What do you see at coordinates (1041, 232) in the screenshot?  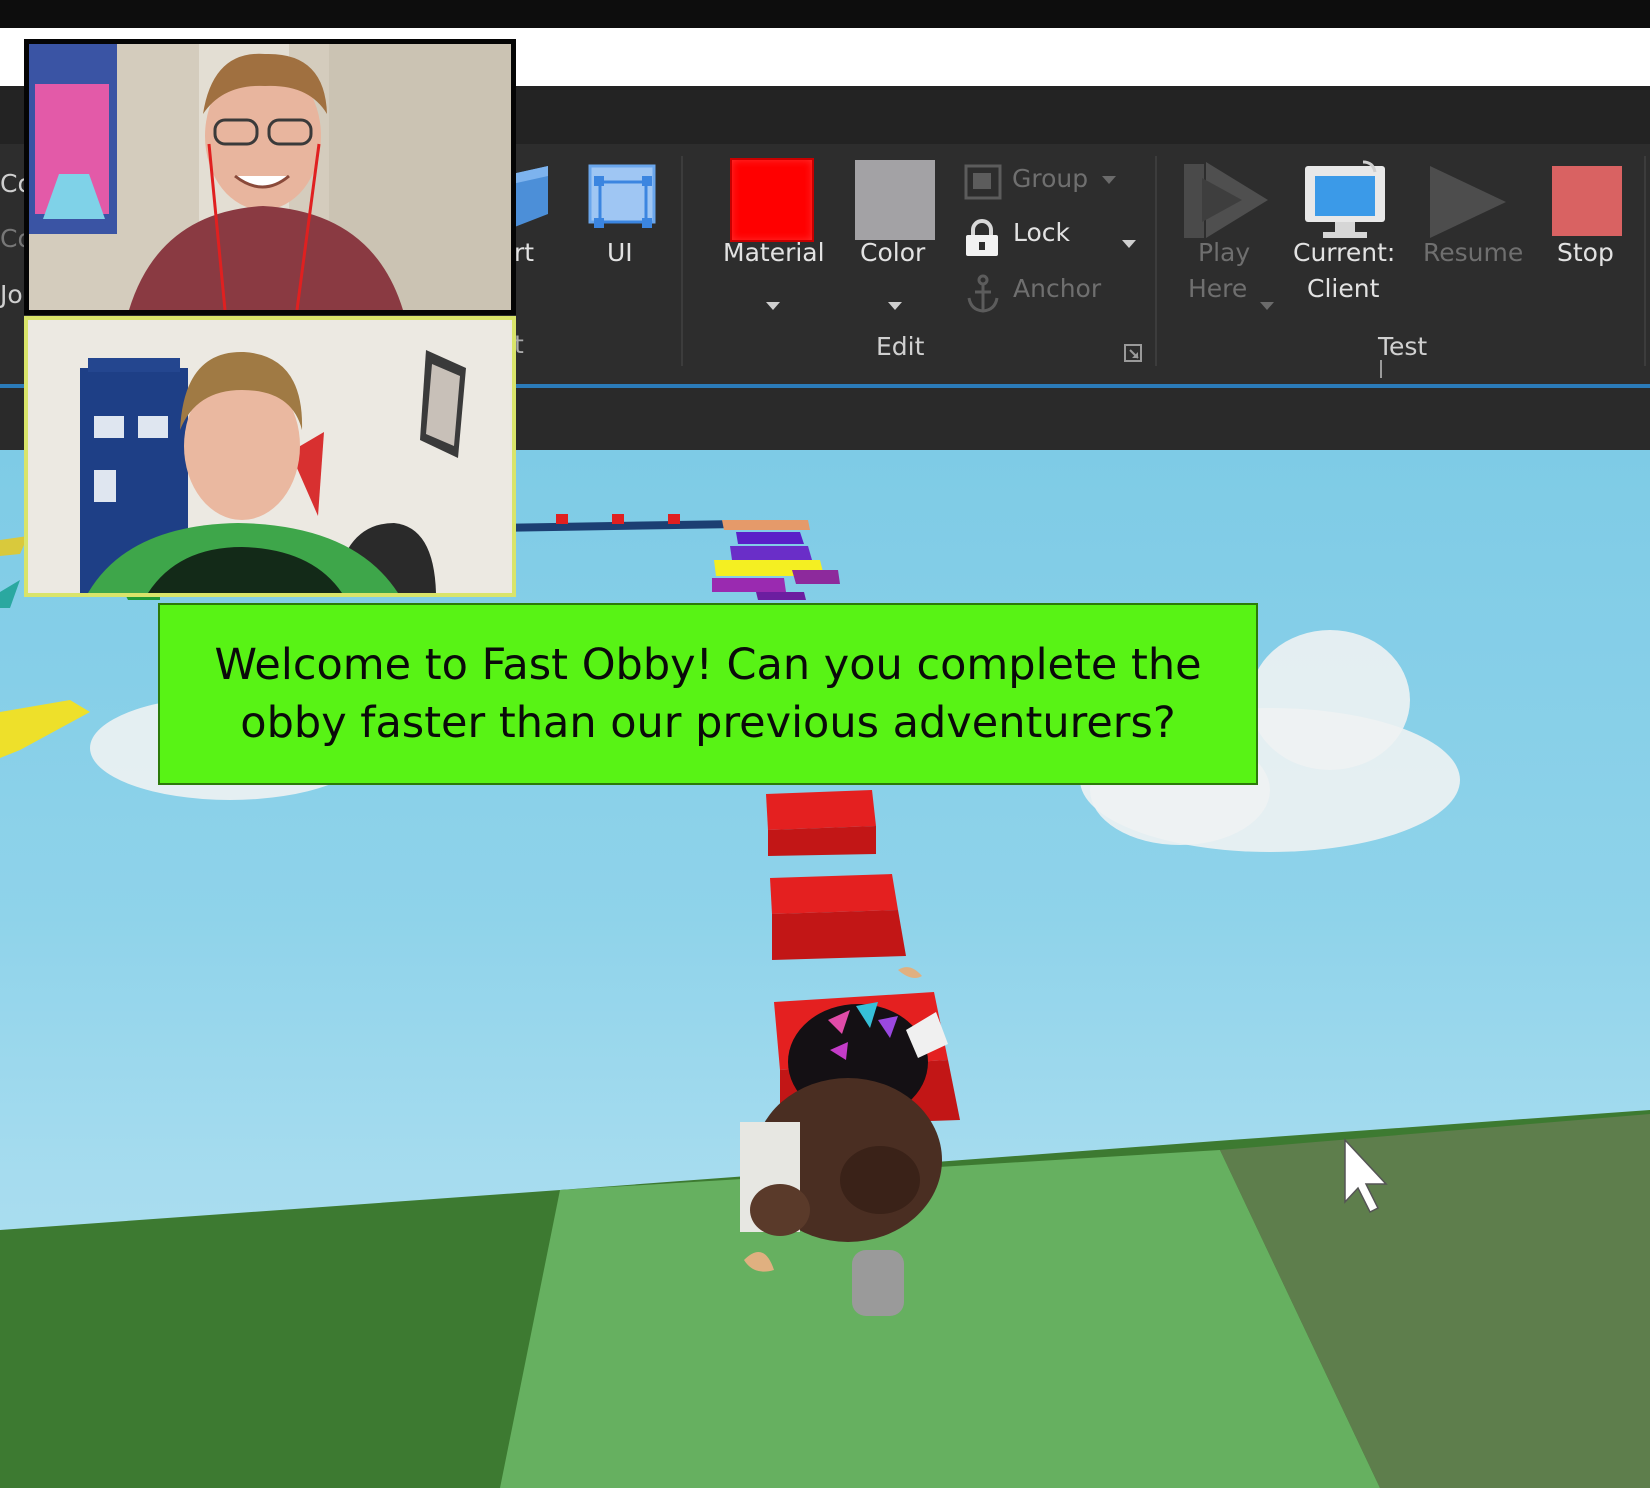 I see `lock-button-label: Lock` at bounding box center [1041, 232].